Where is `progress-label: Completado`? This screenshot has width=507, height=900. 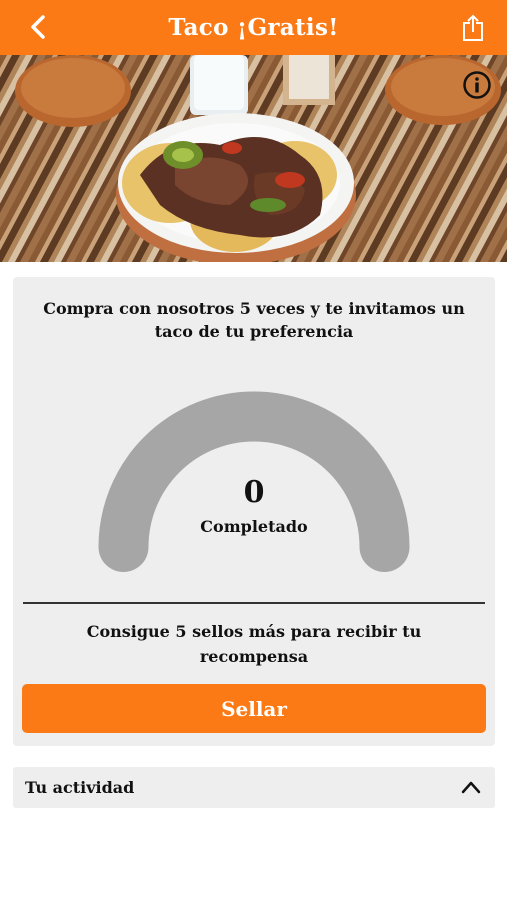 progress-label: Completado is located at coordinates (254, 526).